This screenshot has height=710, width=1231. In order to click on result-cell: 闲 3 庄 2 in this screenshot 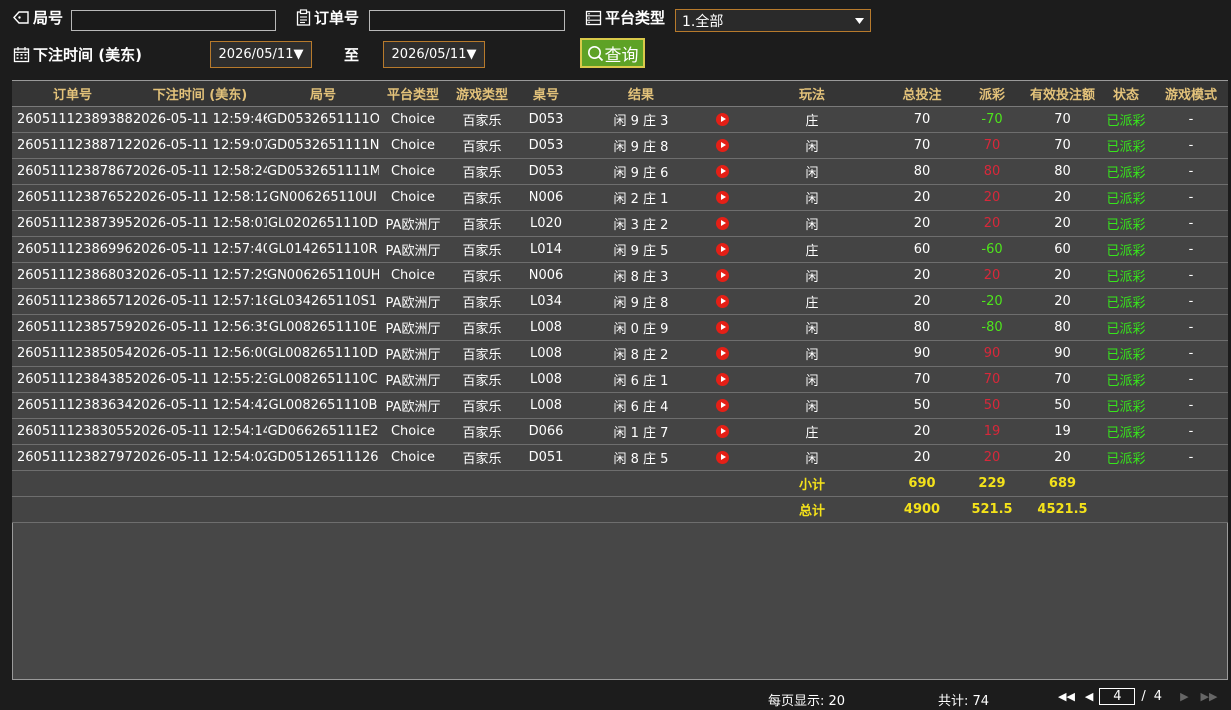, I will do `click(641, 223)`.